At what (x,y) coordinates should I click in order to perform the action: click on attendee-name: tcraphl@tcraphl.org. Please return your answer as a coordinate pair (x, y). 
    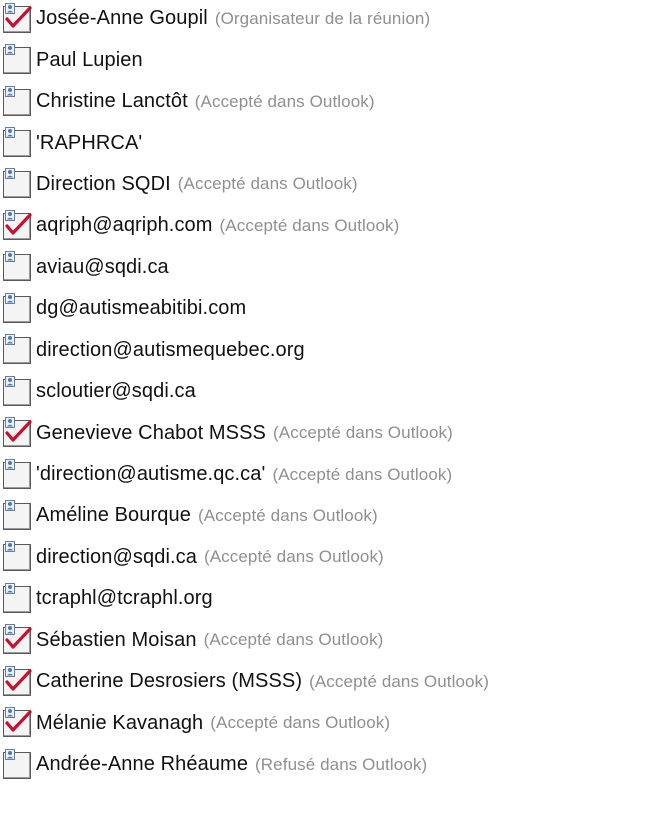
    Looking at the image, I should click on (124, 598).